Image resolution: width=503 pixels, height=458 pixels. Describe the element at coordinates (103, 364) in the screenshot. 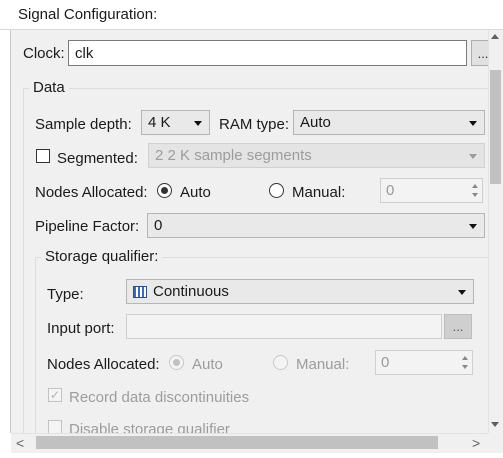

I see `storage-nodes-allocated-label: Nodes Allocated:` at that location.